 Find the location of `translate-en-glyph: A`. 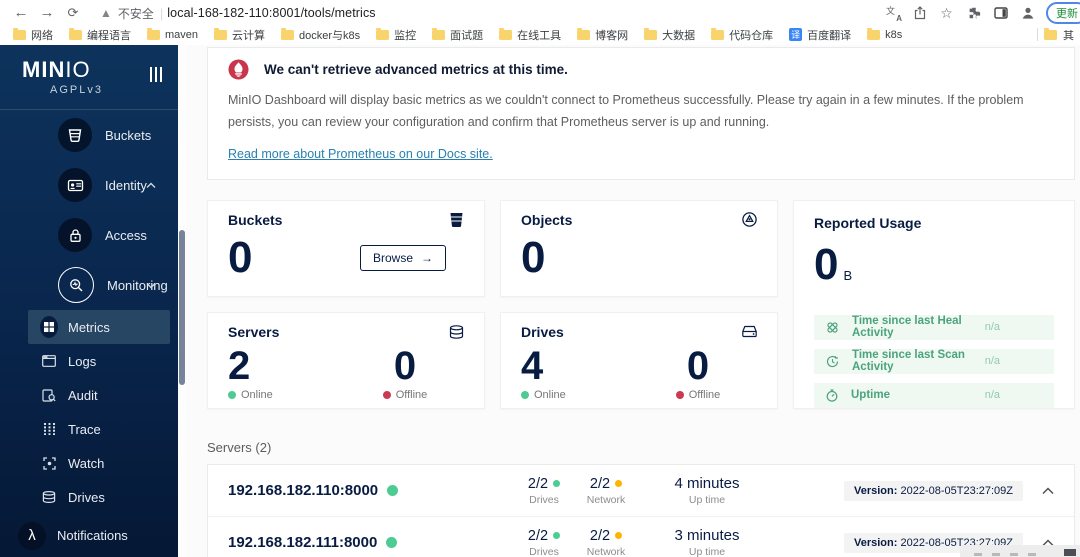

translate-en-glyph: A is located at coordinates (899, 18).